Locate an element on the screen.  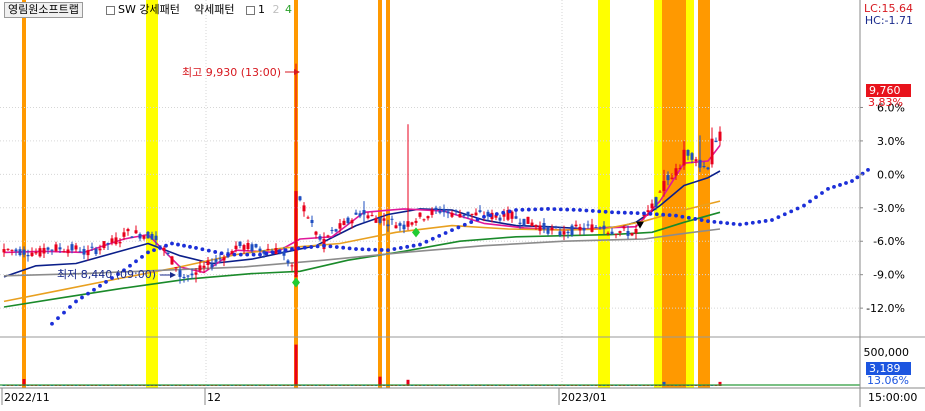
weak-pattern-tab: 약세패턴 is located at coordinates (214, 10).